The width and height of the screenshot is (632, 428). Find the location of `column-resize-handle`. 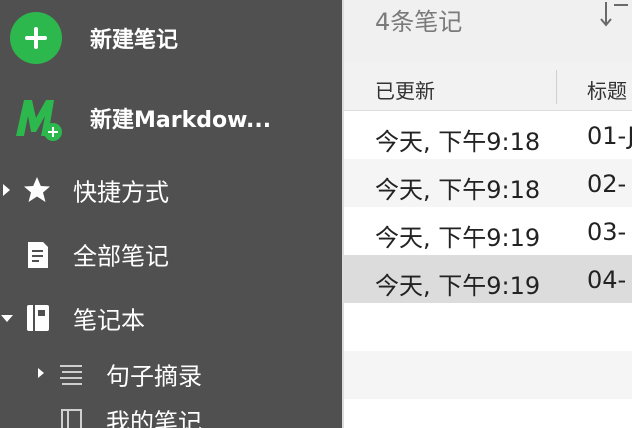

column-resize-handle is located at coordinates (556, 87).